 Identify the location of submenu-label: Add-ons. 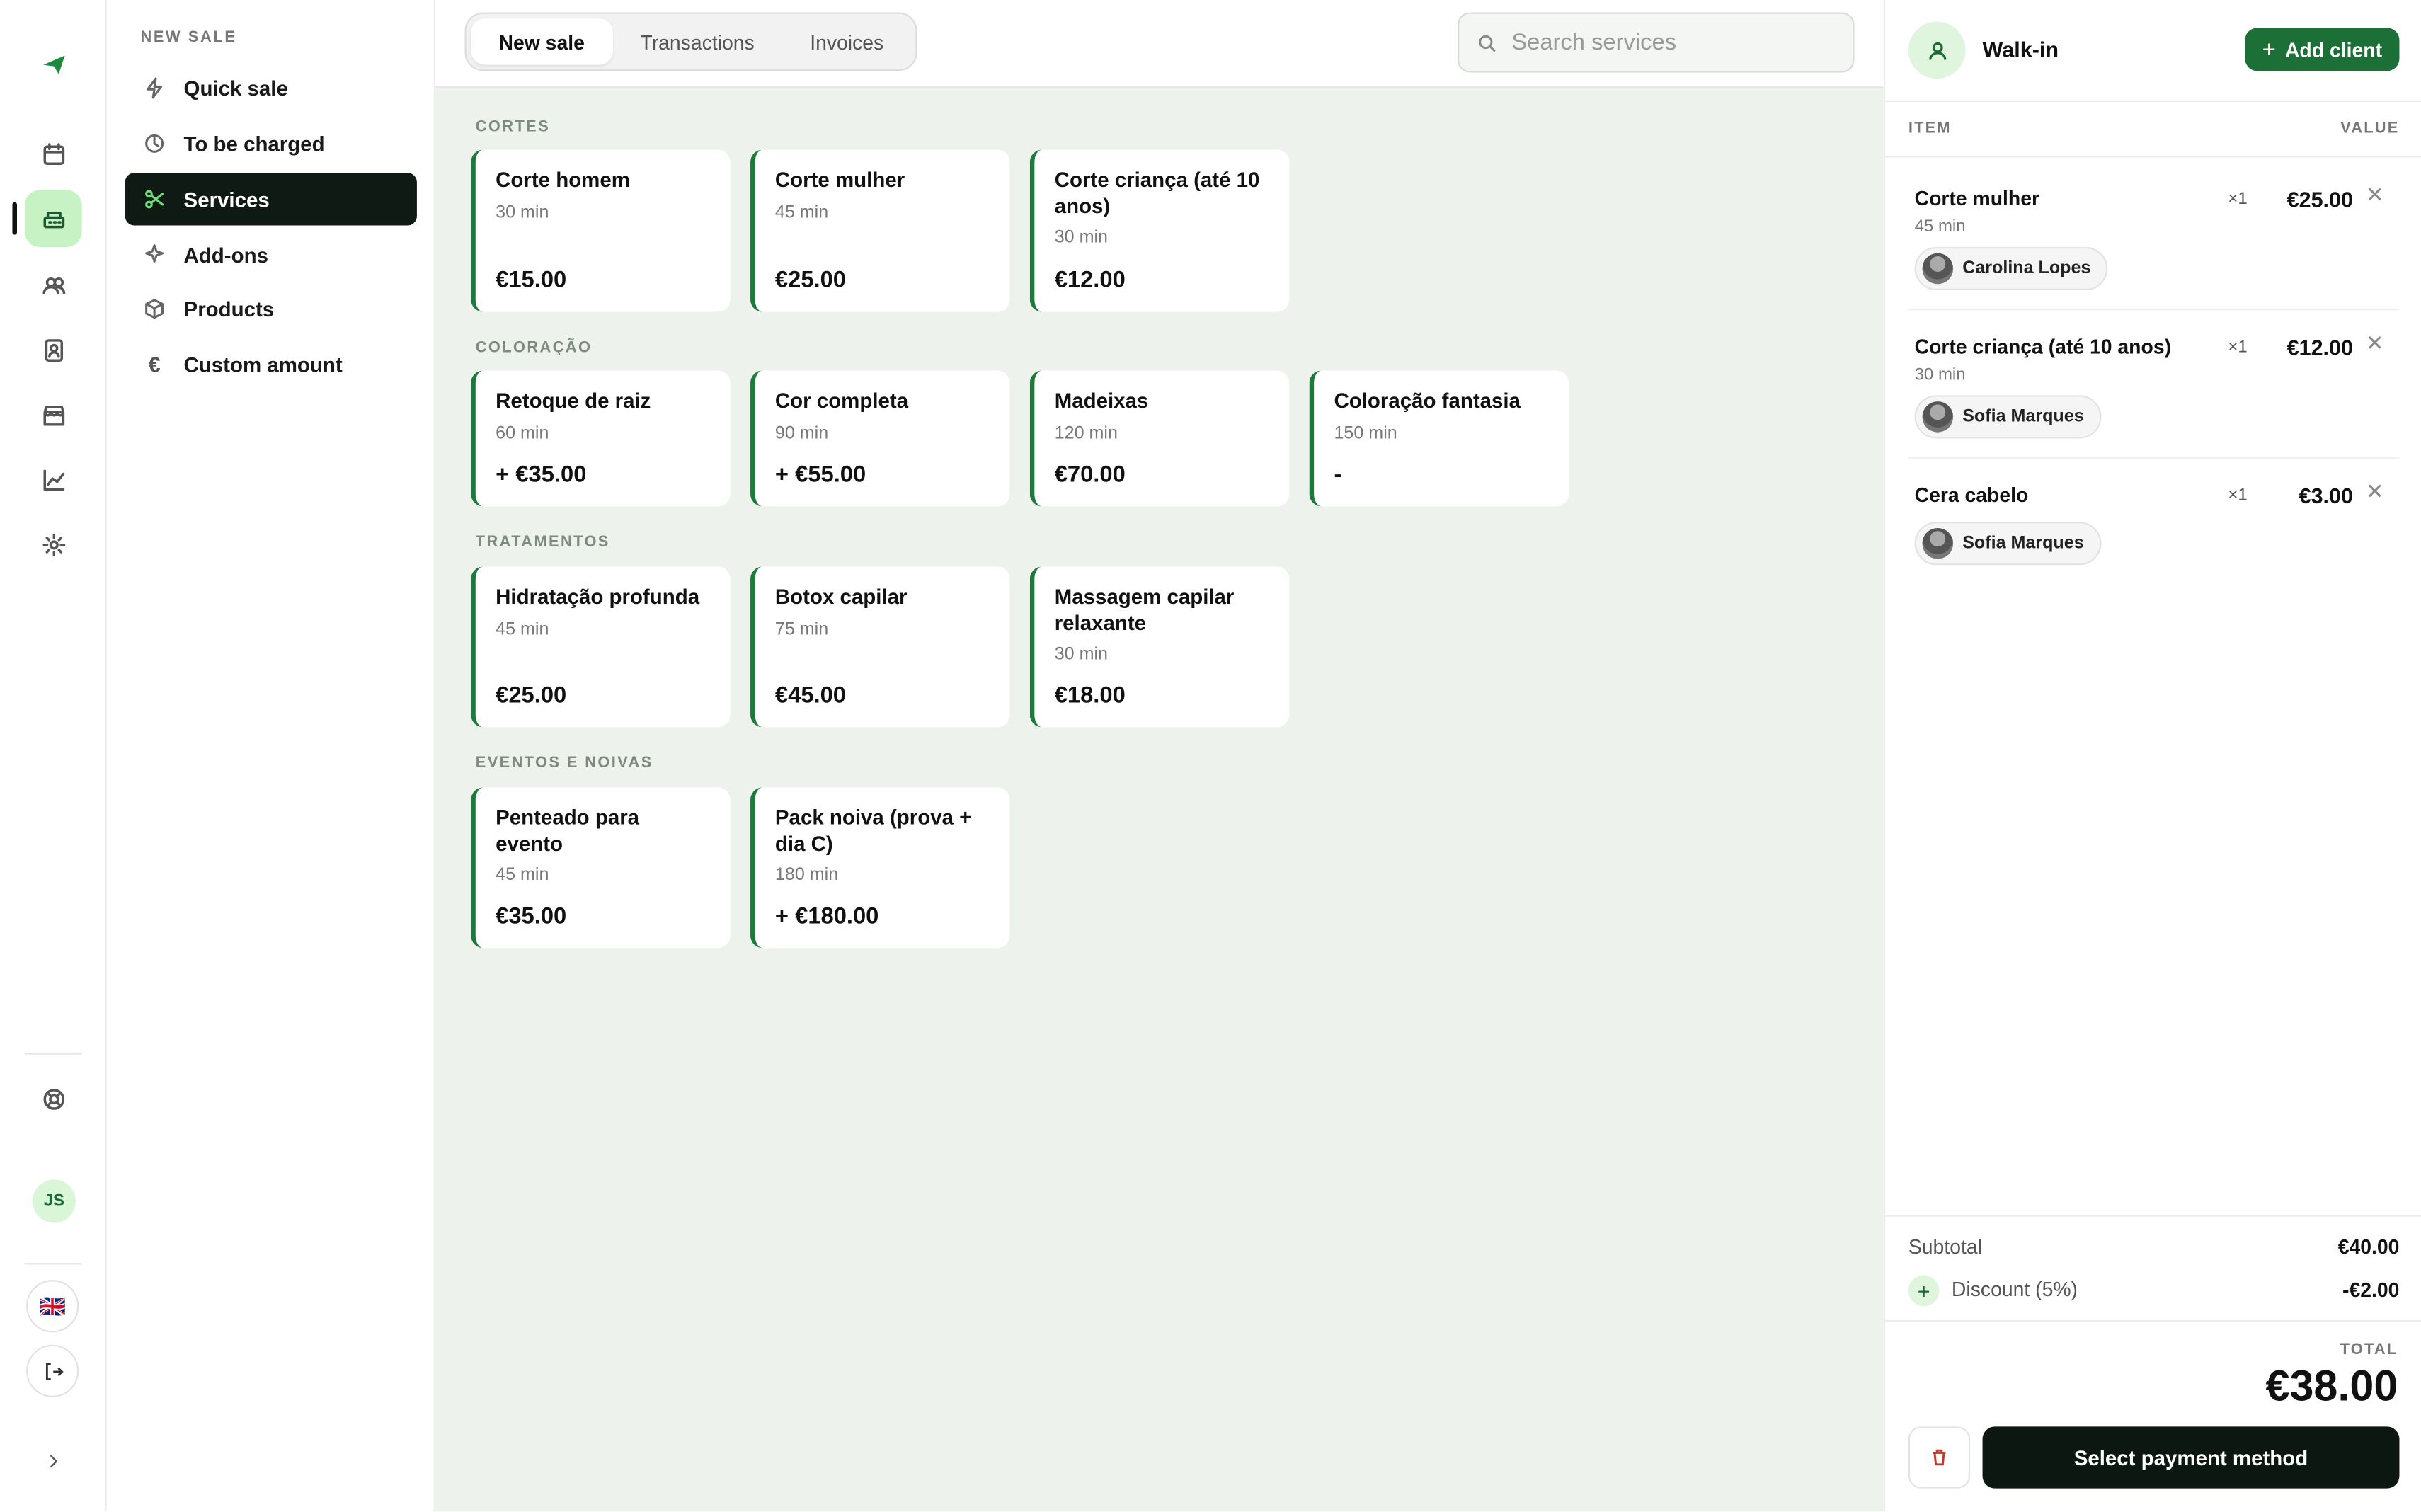
(226, 255).